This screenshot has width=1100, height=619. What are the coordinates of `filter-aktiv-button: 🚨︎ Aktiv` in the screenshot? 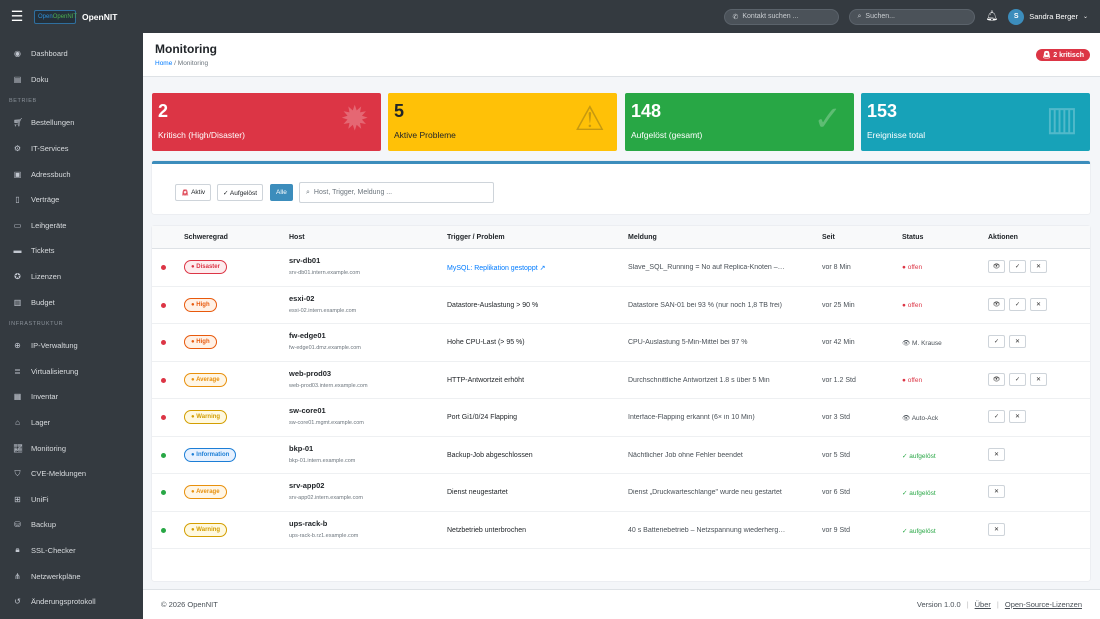 It's located at (193, 192).